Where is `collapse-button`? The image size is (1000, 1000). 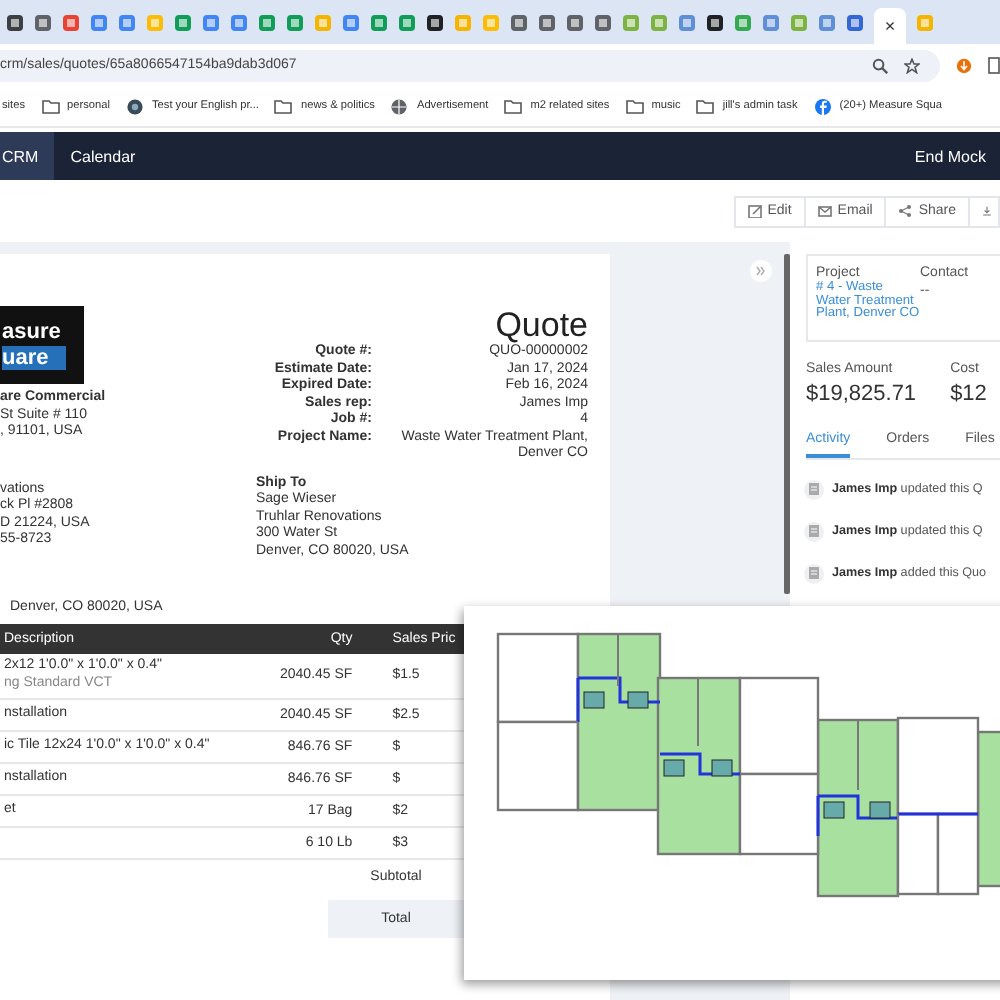 collapse-button is located at coordinates (761, 271).